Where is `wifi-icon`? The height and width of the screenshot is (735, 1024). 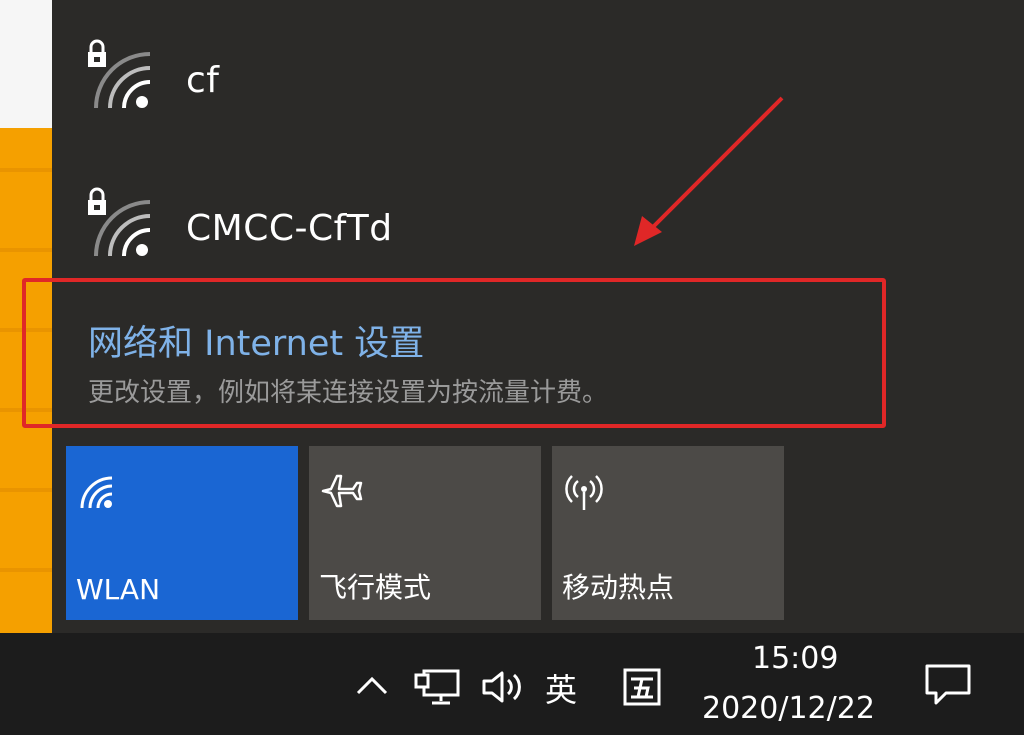 wifi-icon is located at coordinates (96, 492).